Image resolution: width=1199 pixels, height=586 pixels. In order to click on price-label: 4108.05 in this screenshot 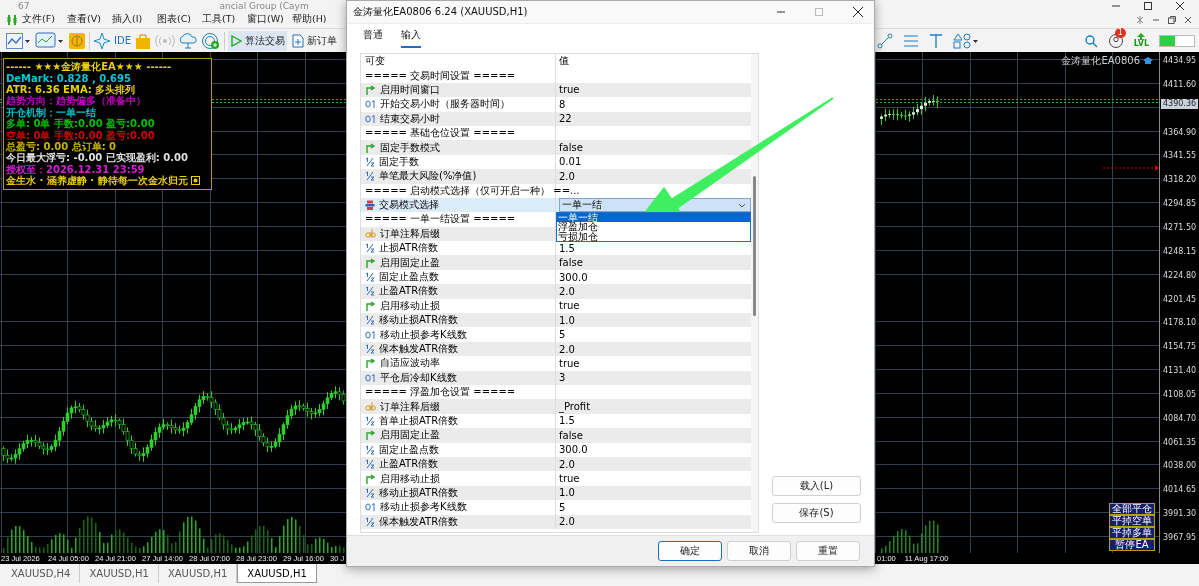, I will do `click(1180, 394)`.